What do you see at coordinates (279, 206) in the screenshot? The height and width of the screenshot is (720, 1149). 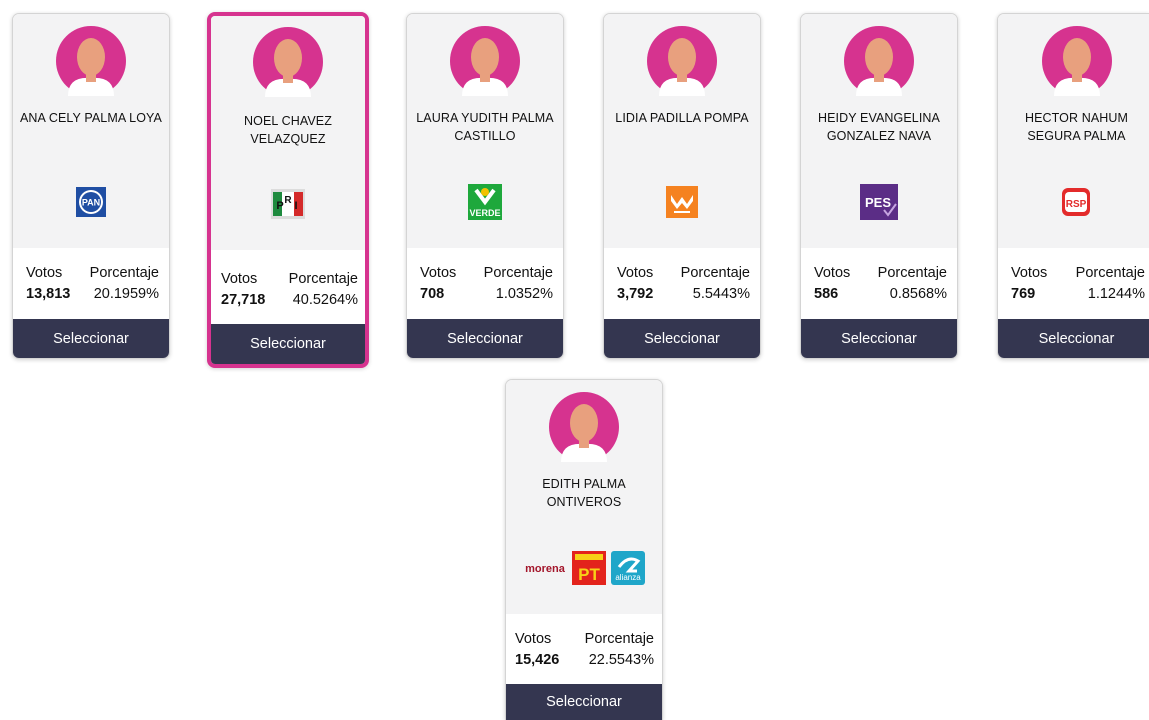 I see `svg-text: P` at bounding box center [279, 206].